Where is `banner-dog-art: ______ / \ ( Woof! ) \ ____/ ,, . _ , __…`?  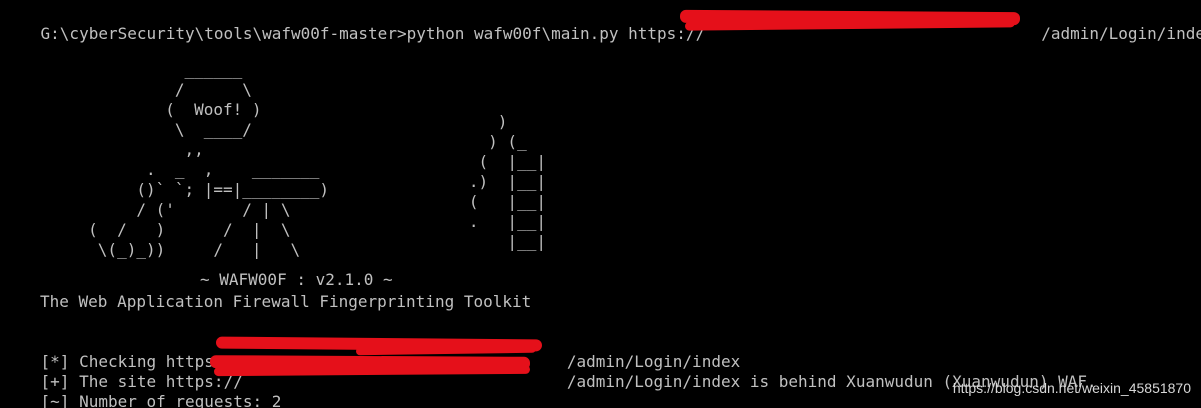 banner-dog-art: ______ / \ ( Woof! ) \ ____/ ,, . _ , __… is located at coordinates (208, 159).